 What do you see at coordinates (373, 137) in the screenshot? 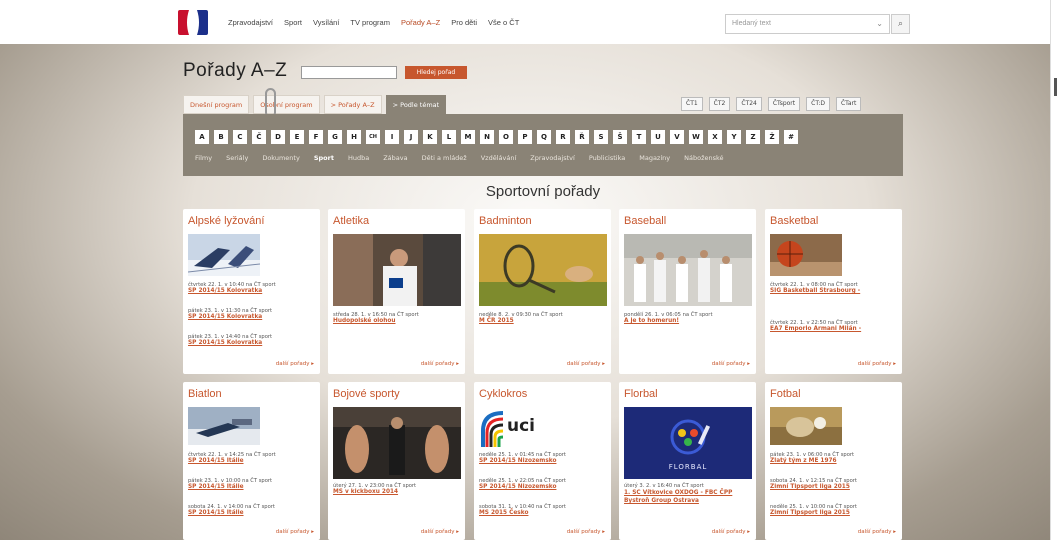
I see `letter-button: CH` at bounding box center [373, 137].